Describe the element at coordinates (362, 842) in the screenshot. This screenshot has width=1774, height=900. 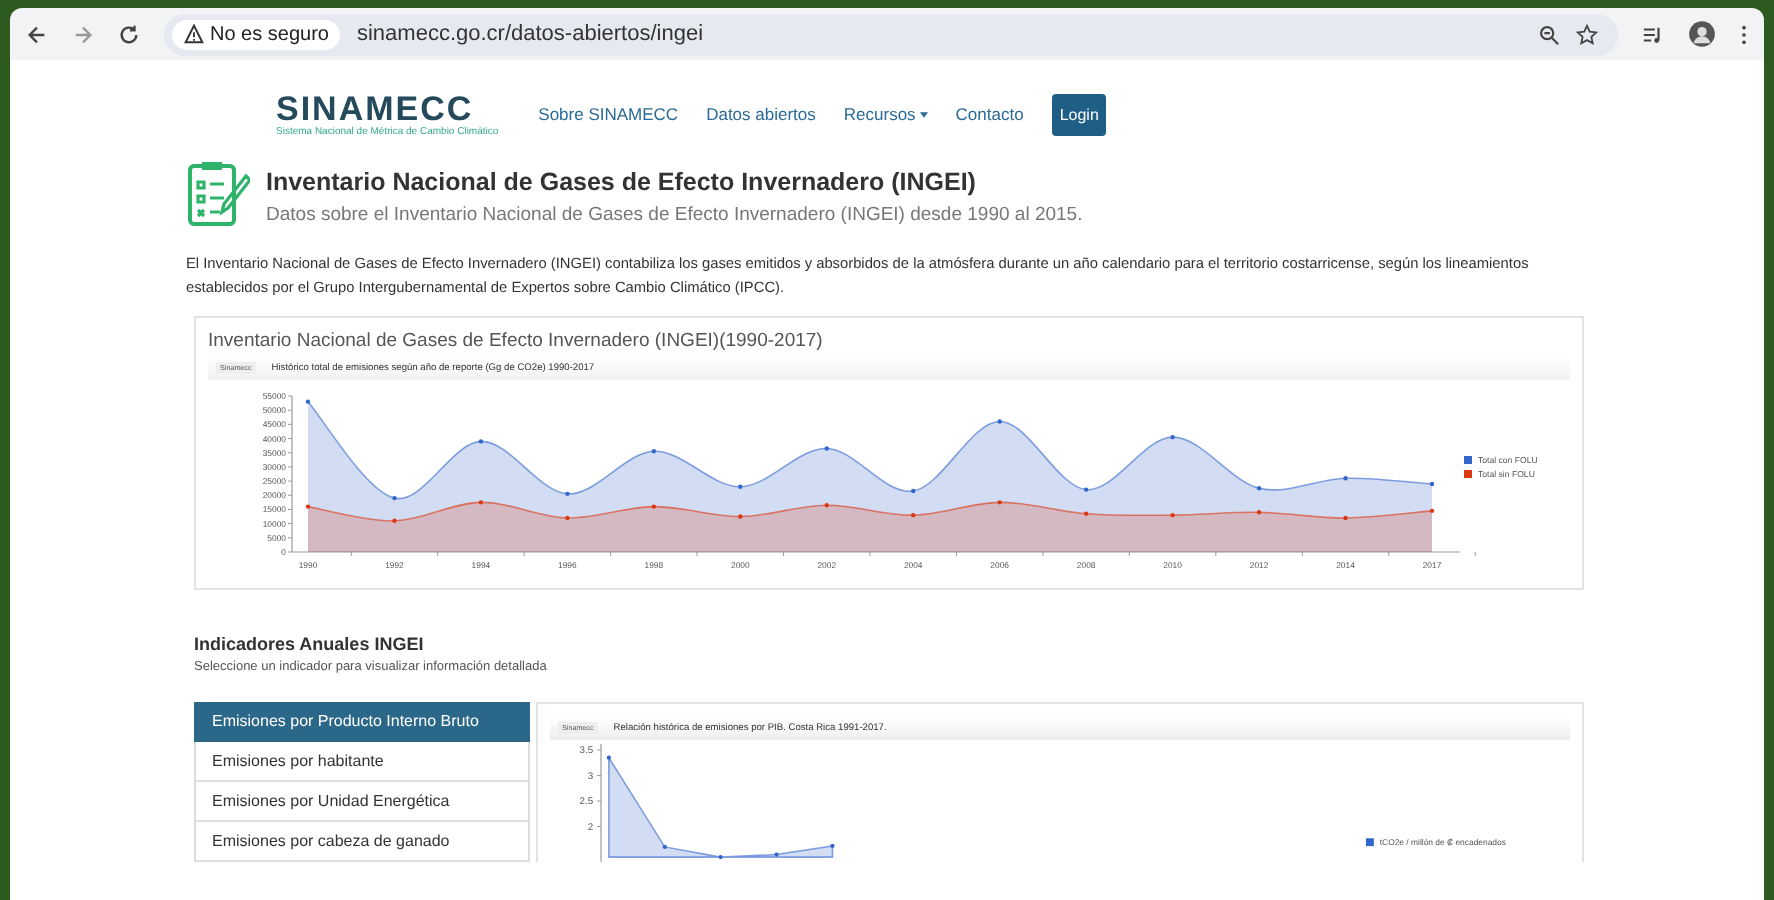
I see `indicator-item: Emisiones por cabeza de ganado` at that location.